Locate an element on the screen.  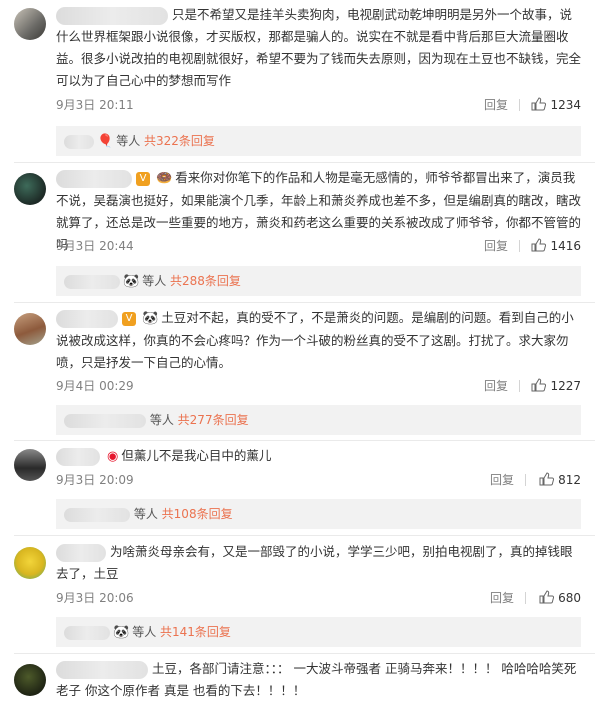
comment-time: 9月3日 20:44 is located at coordinates (95, 246).